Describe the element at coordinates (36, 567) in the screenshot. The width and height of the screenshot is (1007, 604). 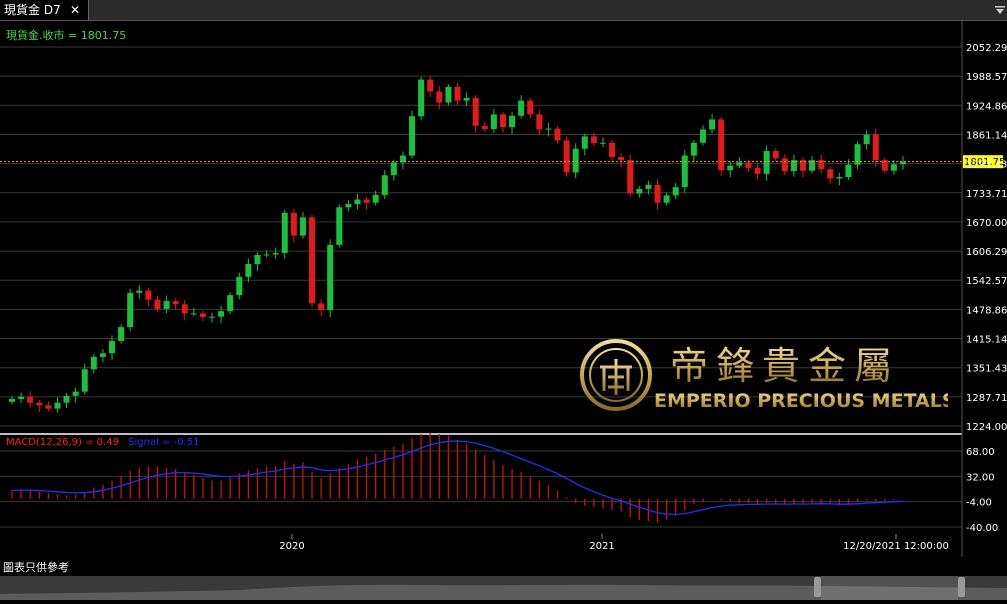
I see `footer-note: 圖表只供參考` at that location.